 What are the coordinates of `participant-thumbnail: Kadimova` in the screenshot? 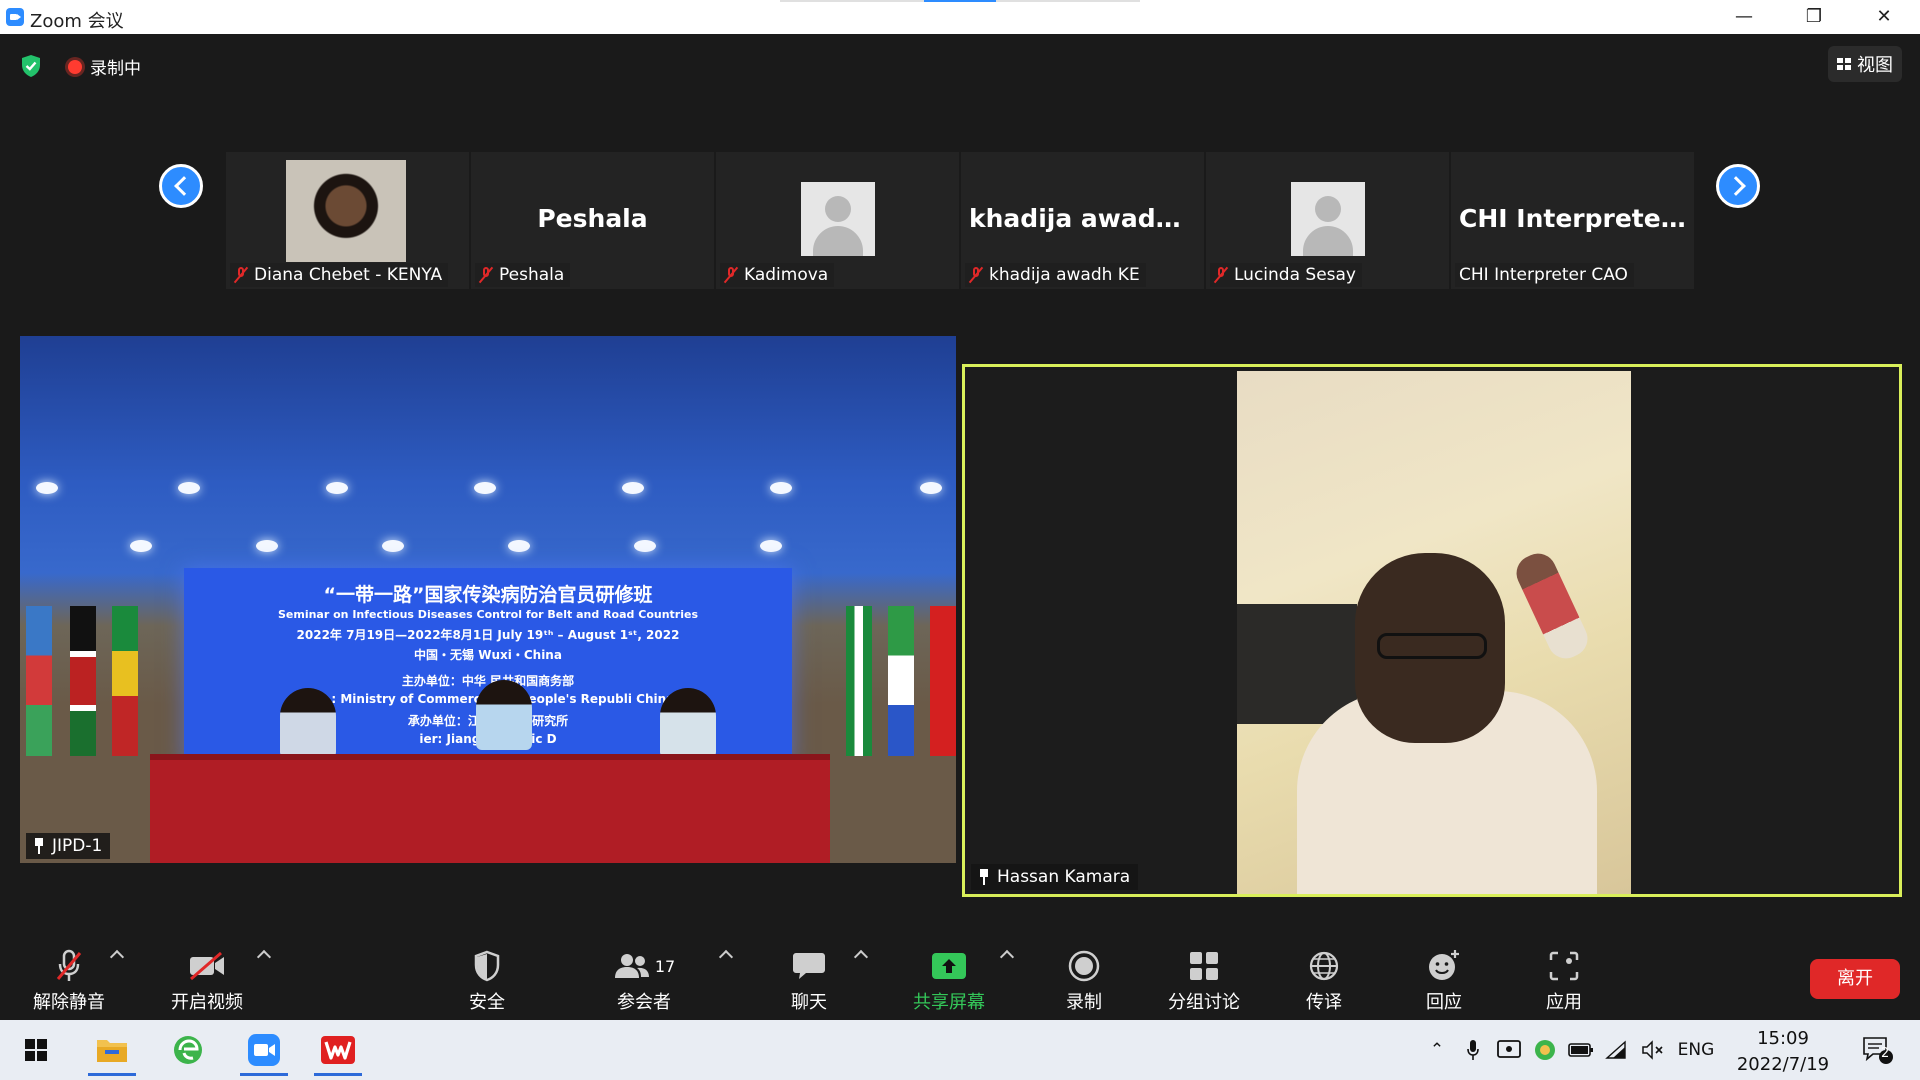 It's located at (837, 220).